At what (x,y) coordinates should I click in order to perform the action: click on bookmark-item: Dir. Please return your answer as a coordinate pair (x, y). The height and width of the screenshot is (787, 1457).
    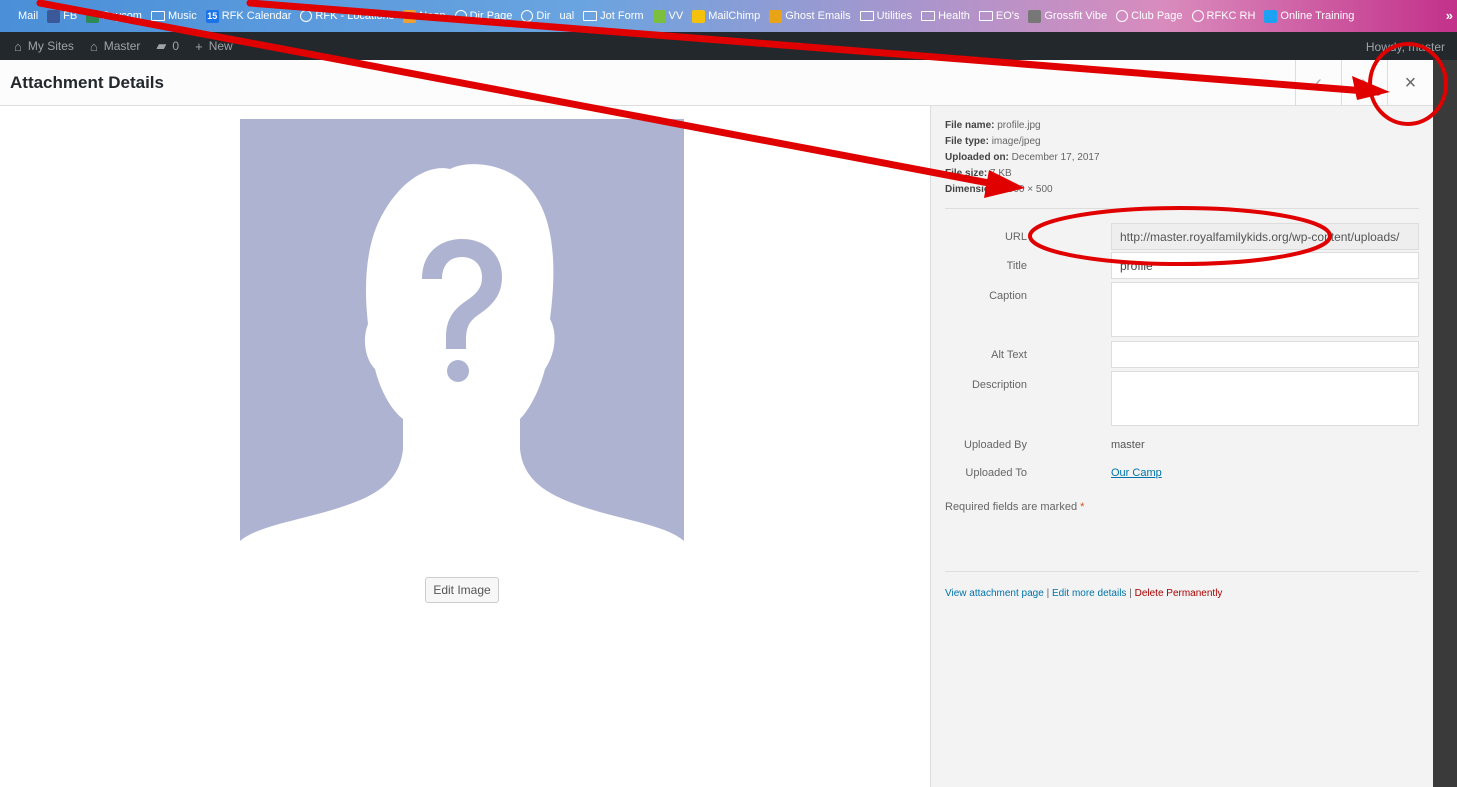
    Looking at the image, I should click on (535, 16).